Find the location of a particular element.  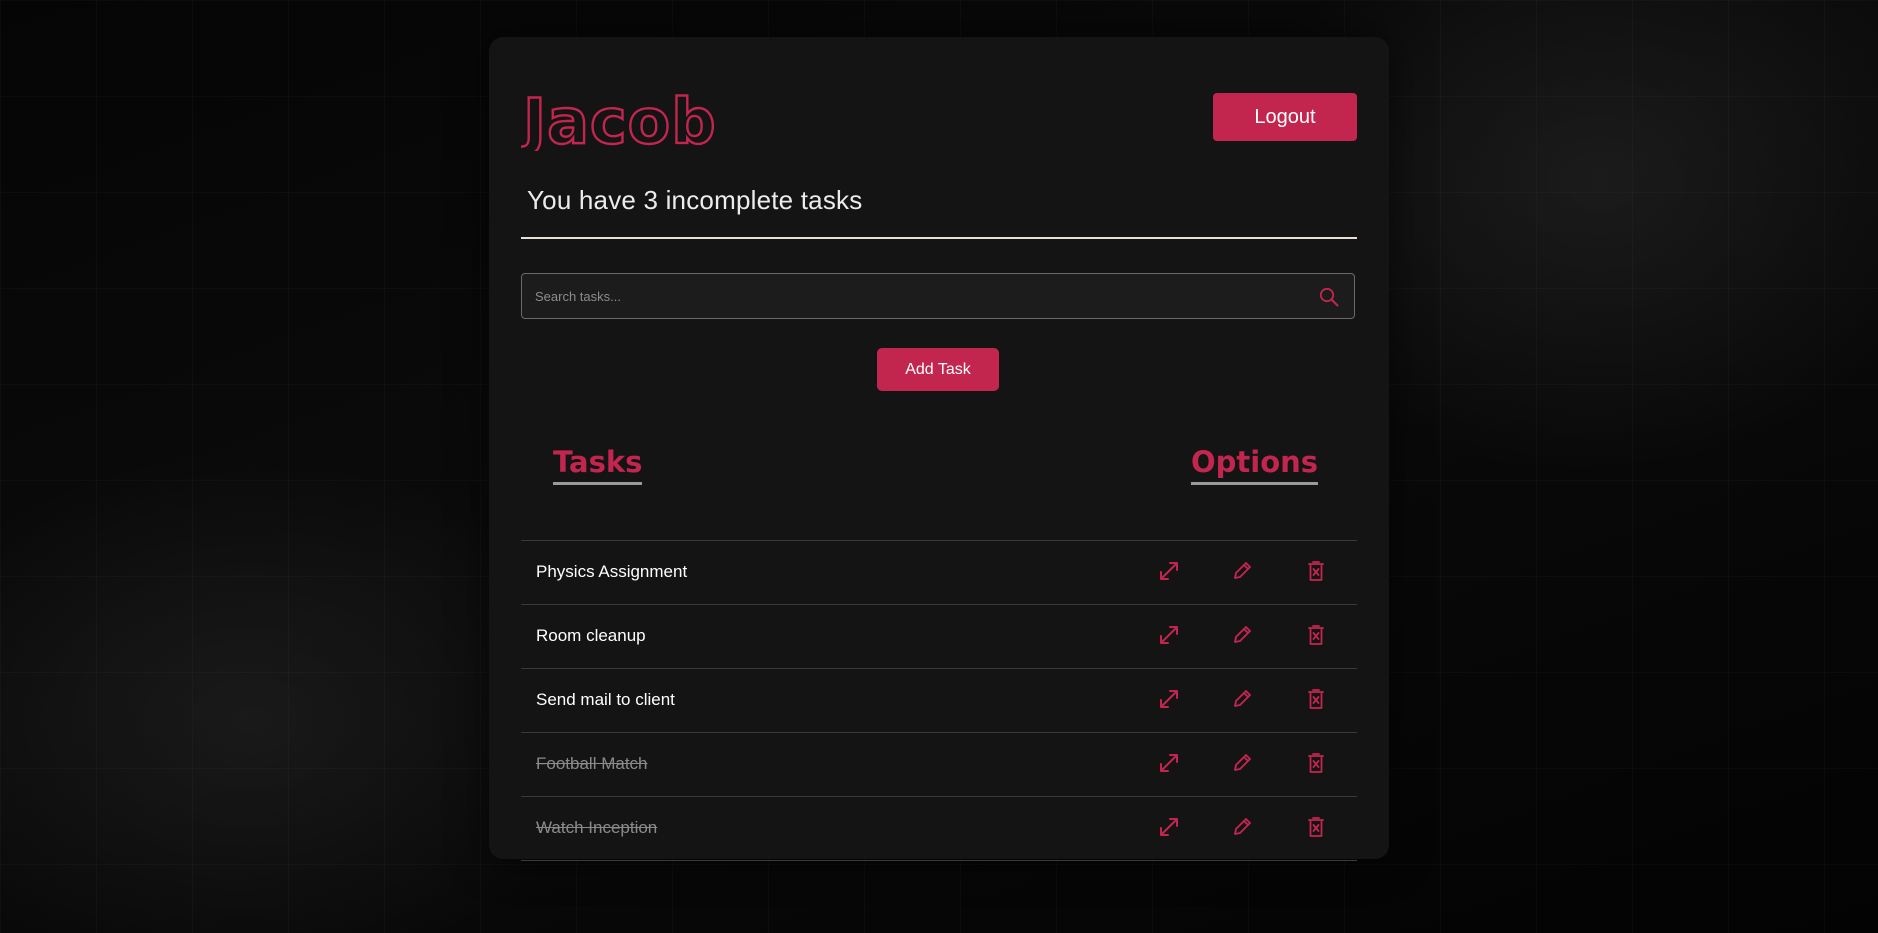

task-name: Room cleanup is located at coordinates (591, 636).